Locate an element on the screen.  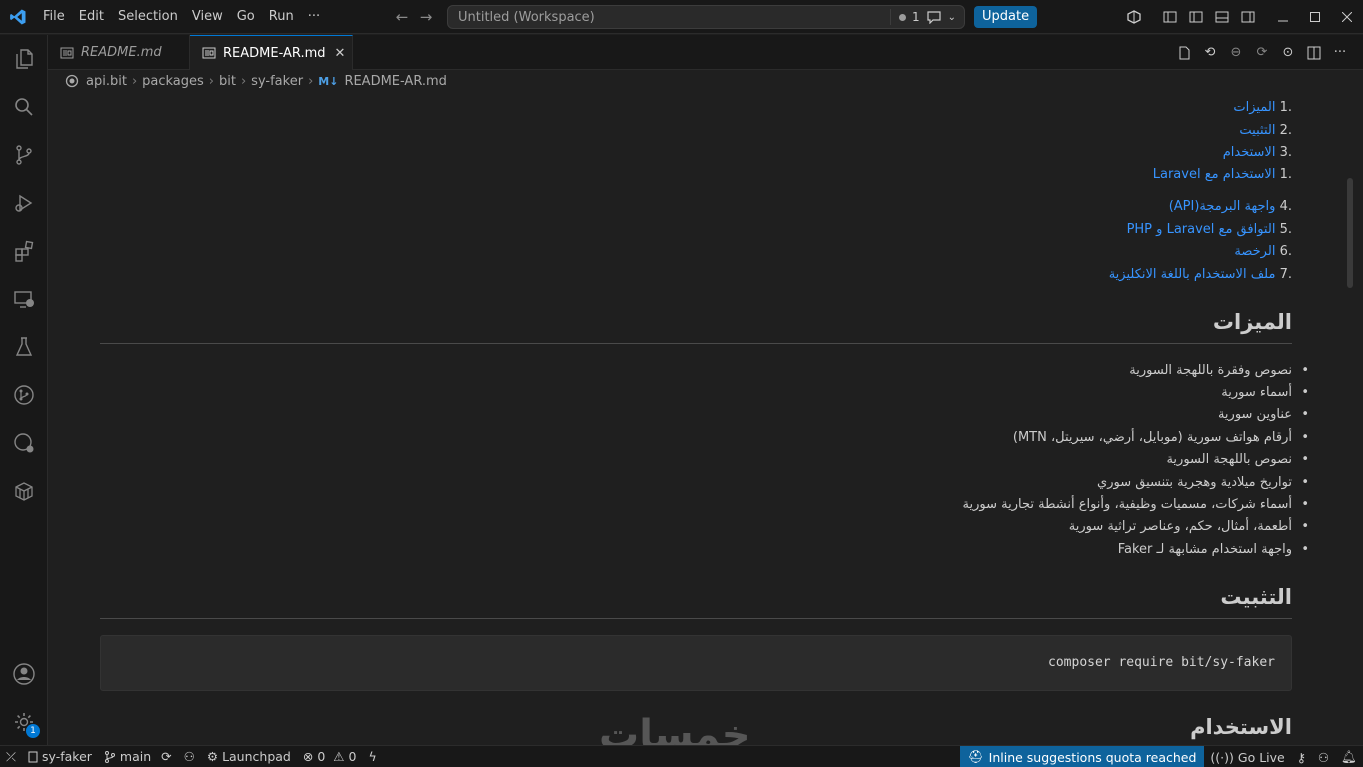
source-control-icon is located at coordinates (24, 155).